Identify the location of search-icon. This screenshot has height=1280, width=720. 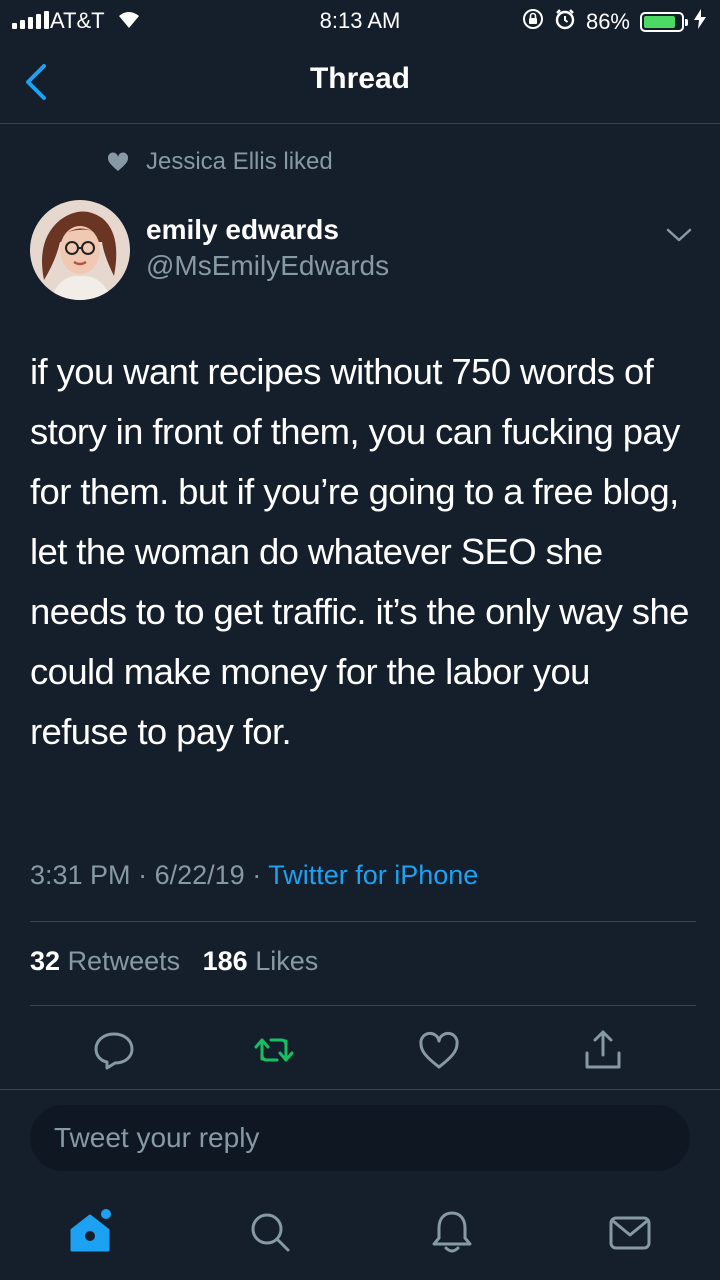
(270, 1232).